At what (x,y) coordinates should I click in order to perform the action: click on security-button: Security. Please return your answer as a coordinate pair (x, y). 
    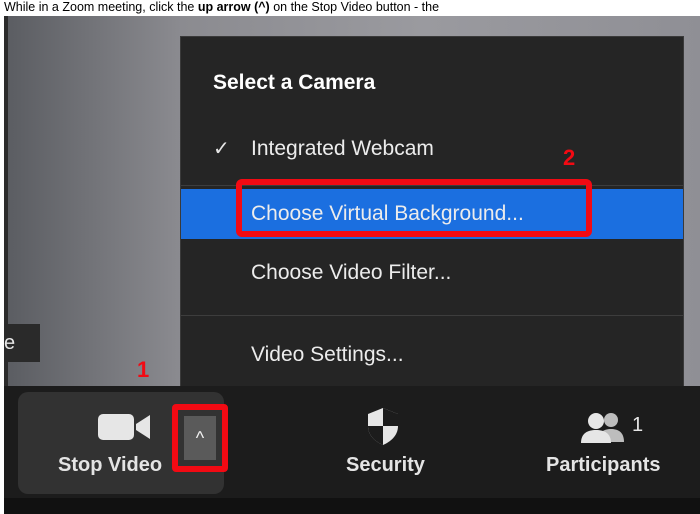
    Looking at the image, I should click on (384, 443).